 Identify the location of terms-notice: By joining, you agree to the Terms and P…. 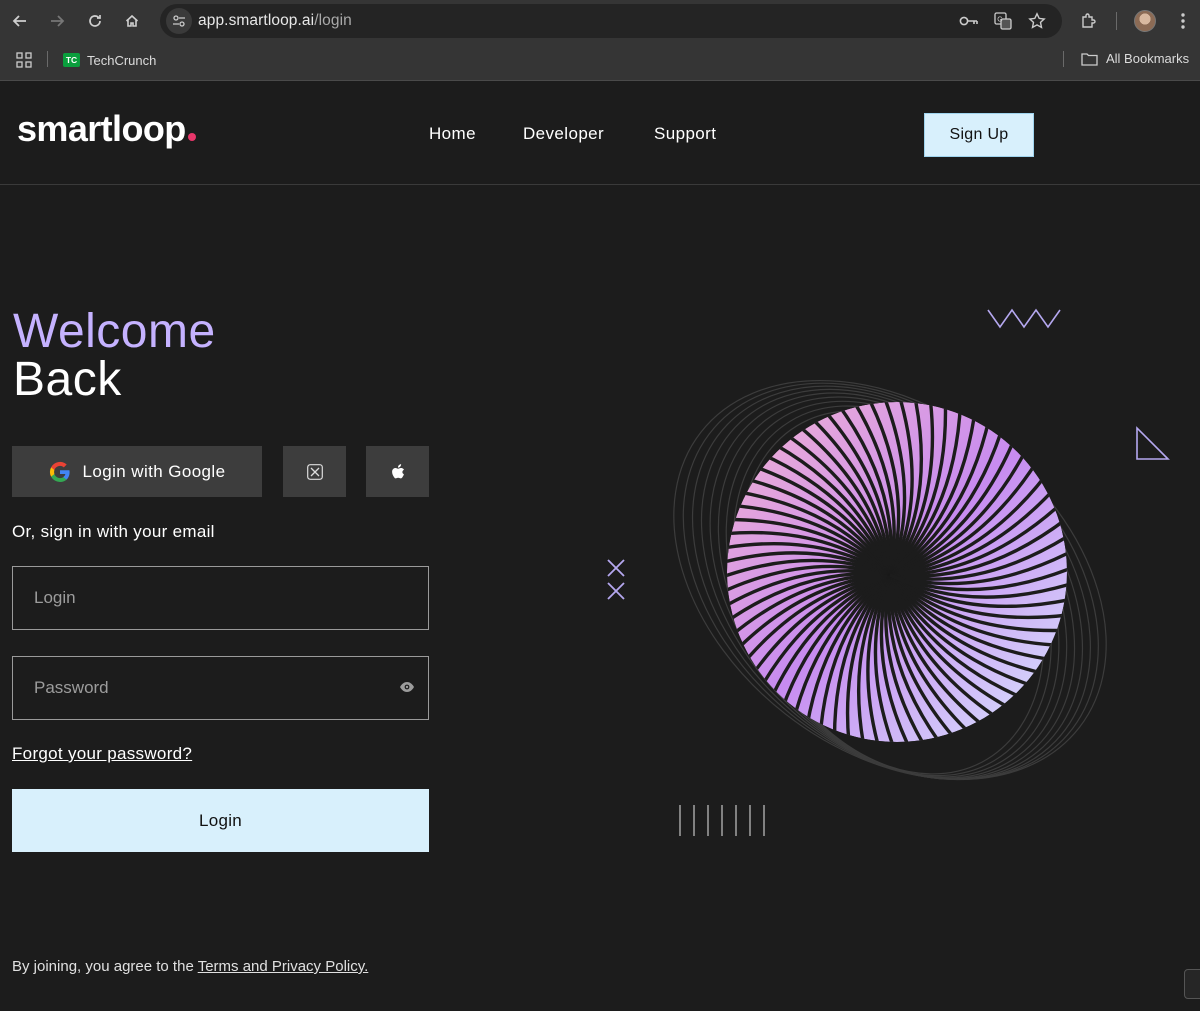
(190, 966).